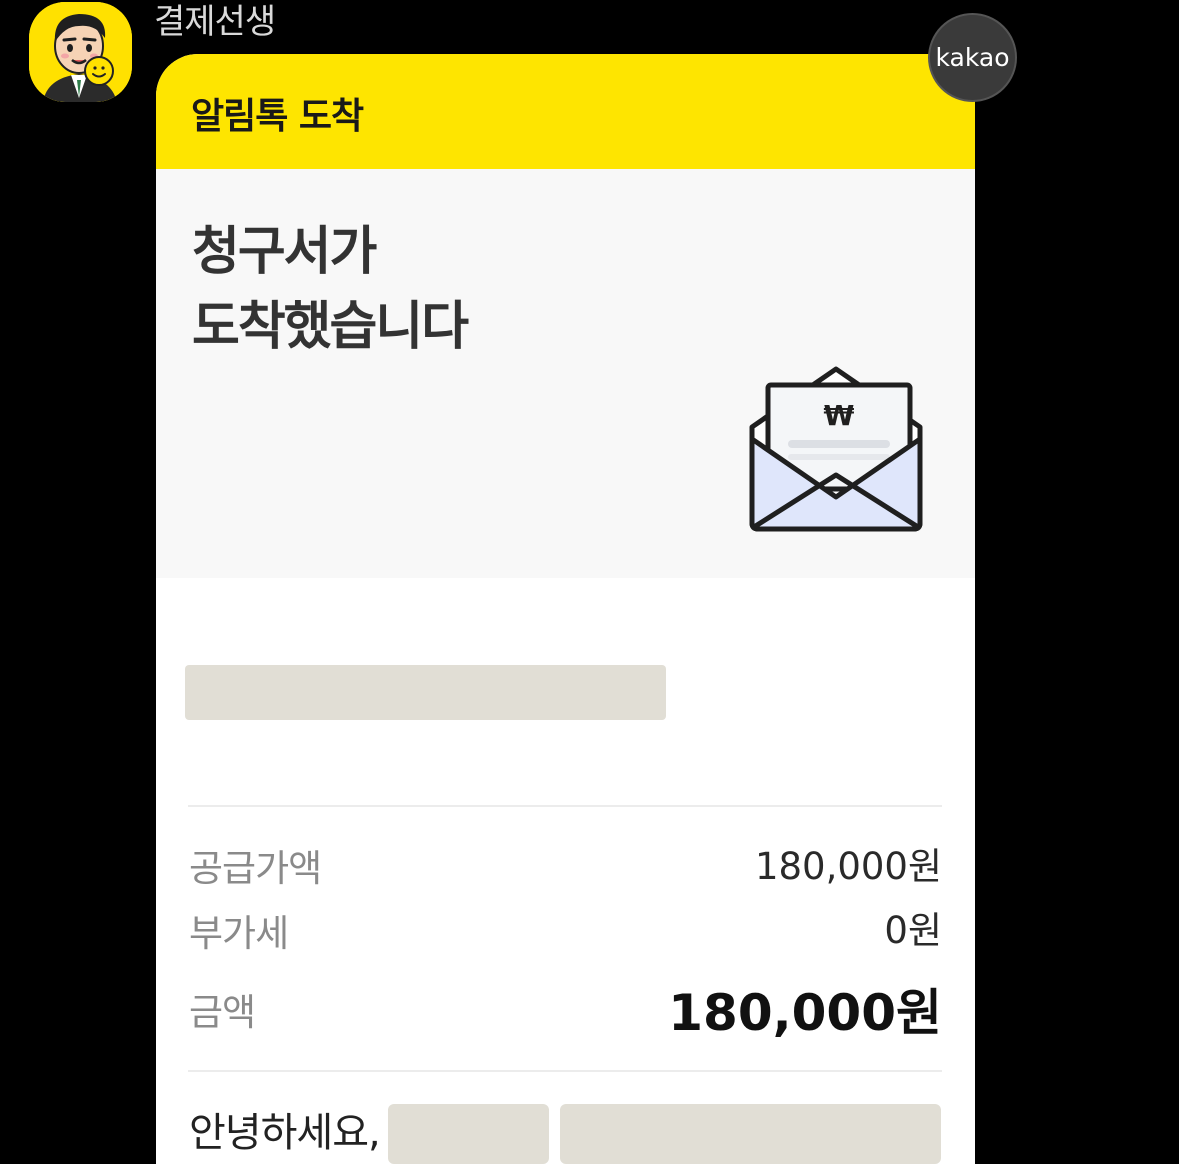 The image size is (1179, 1164). I want to click on vat-value: 0원, so click(913, 930).